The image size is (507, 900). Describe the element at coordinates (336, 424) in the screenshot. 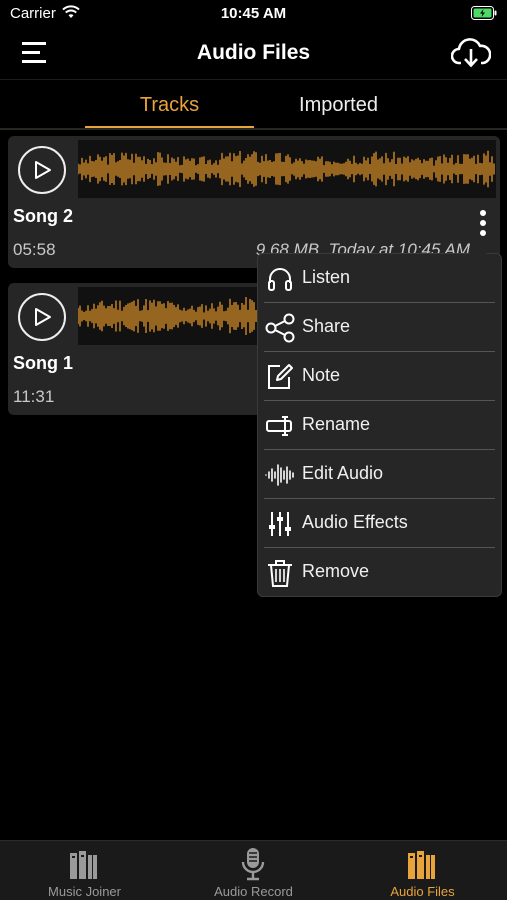

I see `menu-item-label: Rename` at that location.